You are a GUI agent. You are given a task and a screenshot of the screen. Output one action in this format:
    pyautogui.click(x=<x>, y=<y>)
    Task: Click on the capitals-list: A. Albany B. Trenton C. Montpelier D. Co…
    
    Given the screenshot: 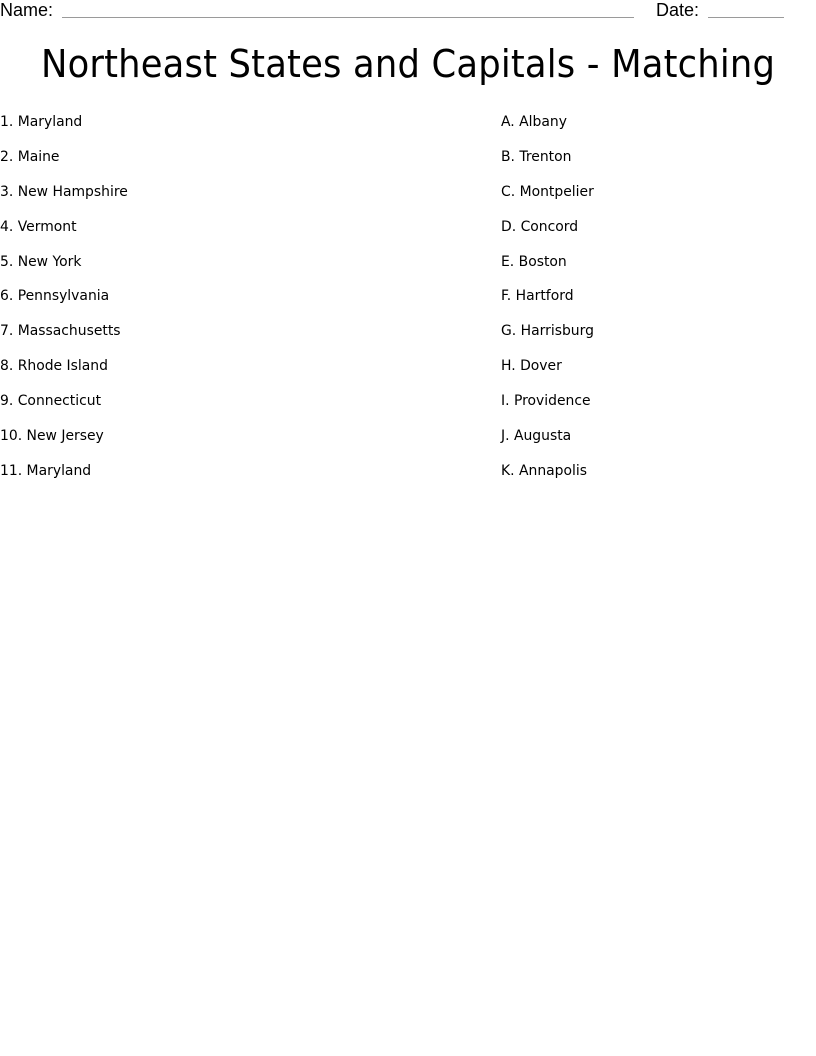 What is the action you would take?
    pyautogui.click(x=549, y=304)
    